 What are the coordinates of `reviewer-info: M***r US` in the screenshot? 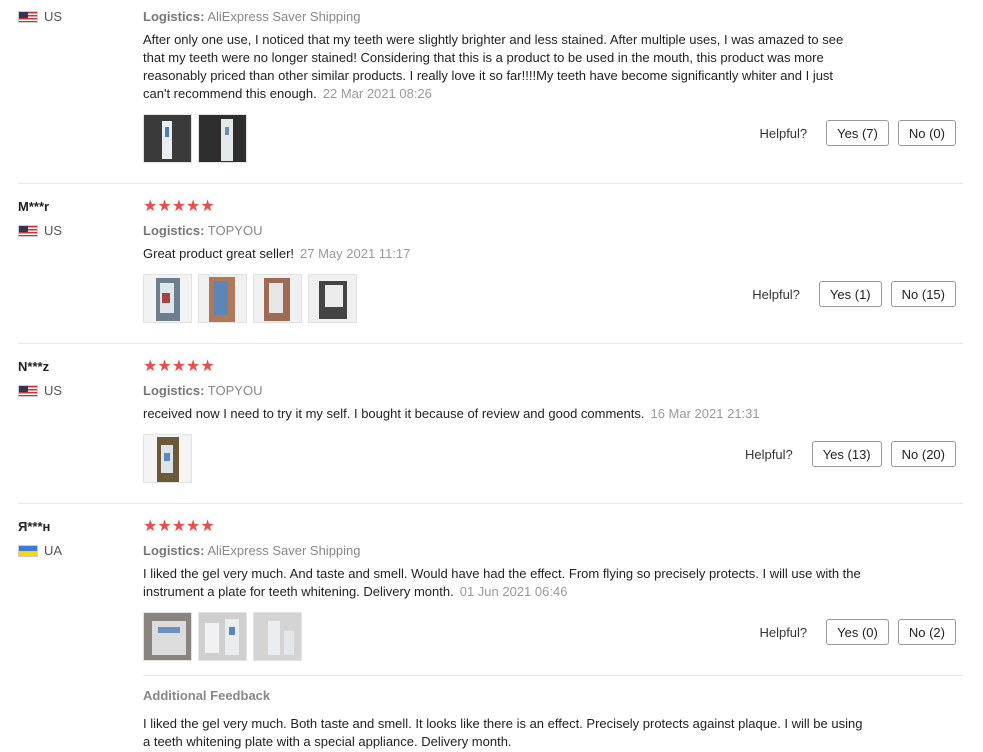 It's located at (40, 218).